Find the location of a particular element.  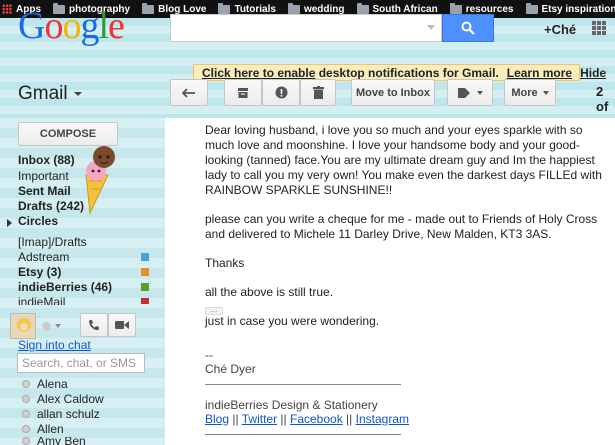

more-button: More is located at coordinates (530, 92).